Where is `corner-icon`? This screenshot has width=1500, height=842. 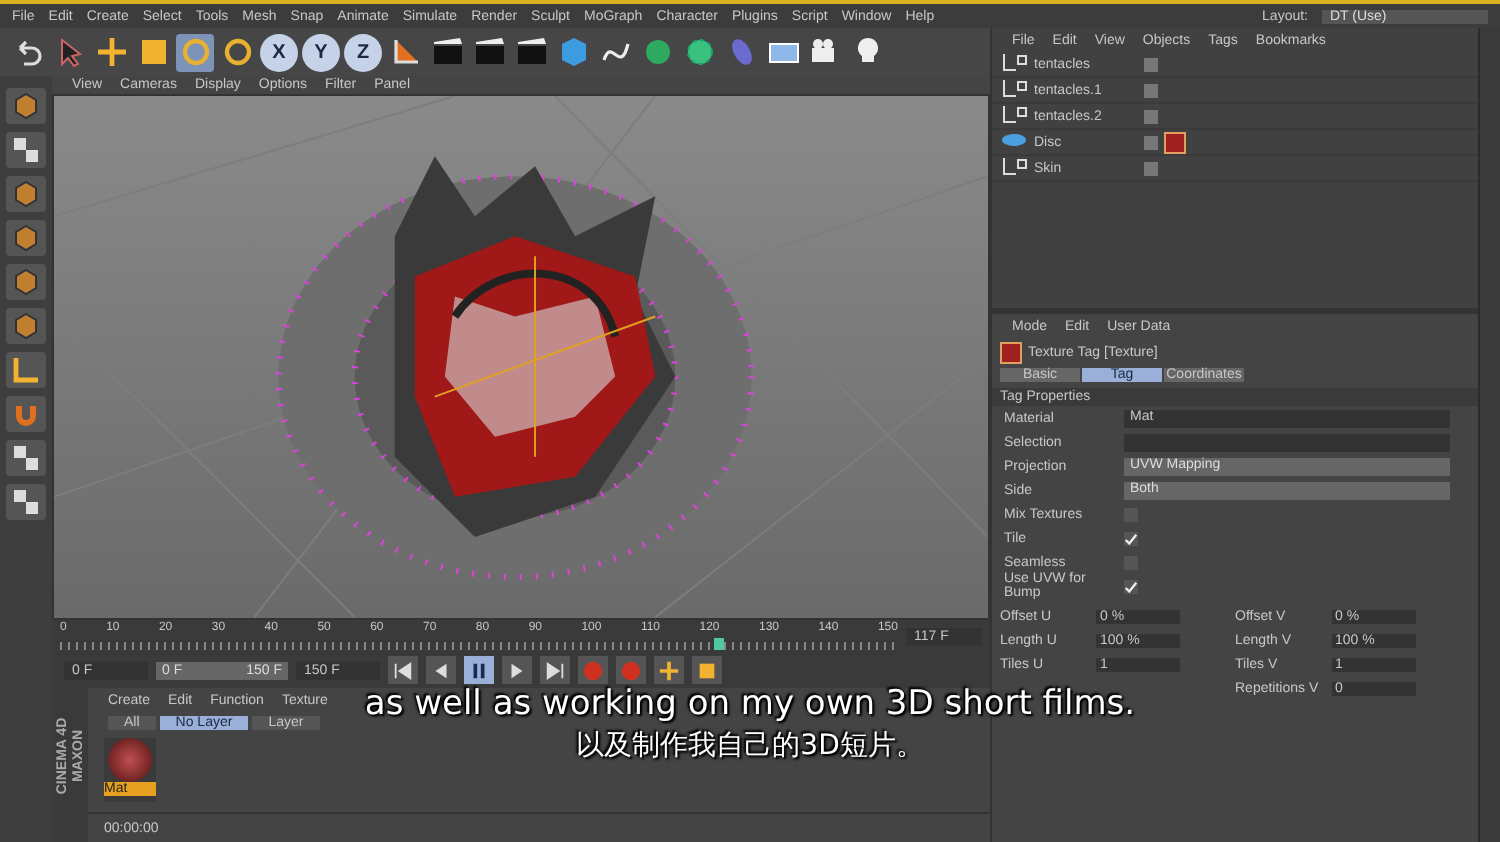 corner-icon is located at coordinates (26, 370).